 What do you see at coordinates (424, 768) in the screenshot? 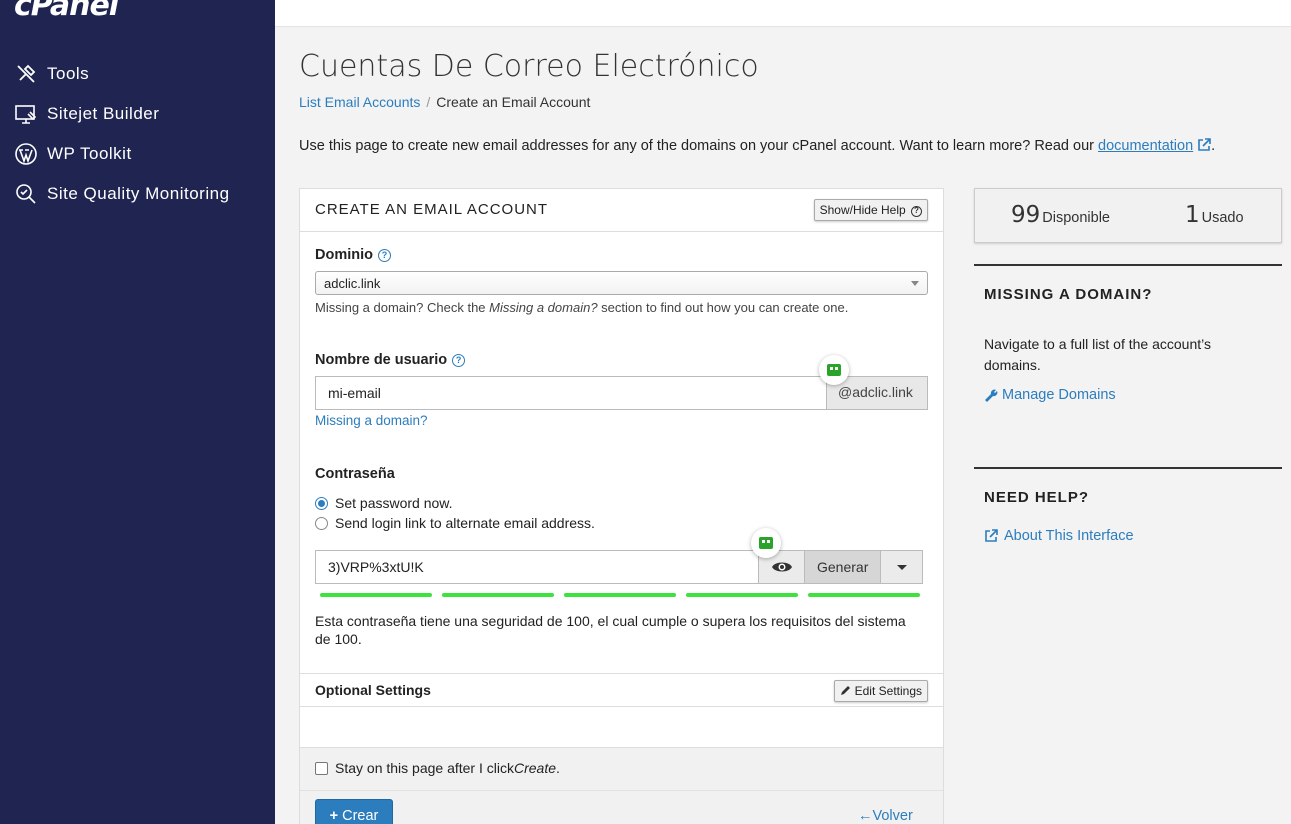
I see `stay-pre: Stay on this page after I click` at bounding box center [424, 768].